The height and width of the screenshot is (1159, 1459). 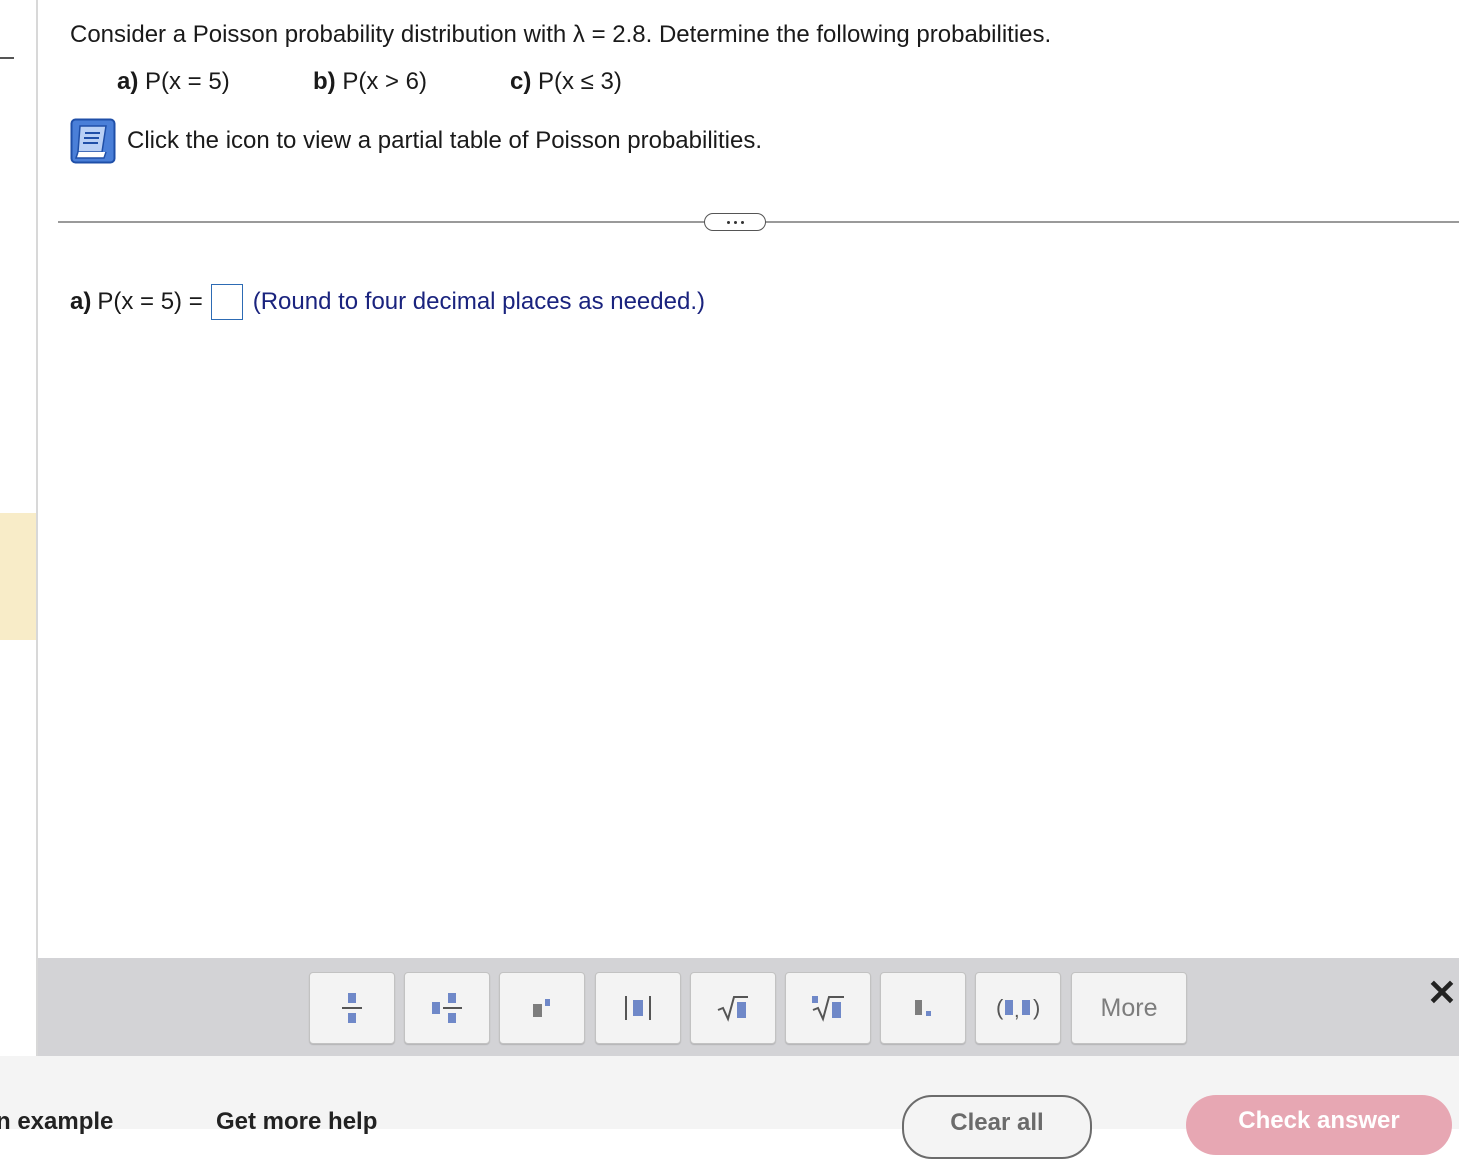 I want to click on ordered-pair-button: ( , ), so click(x=1018, y=1008).